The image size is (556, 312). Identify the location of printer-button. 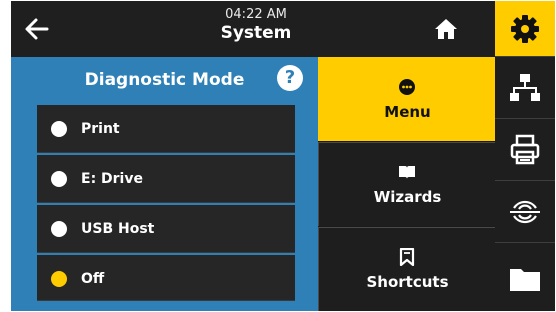
(525, 150).